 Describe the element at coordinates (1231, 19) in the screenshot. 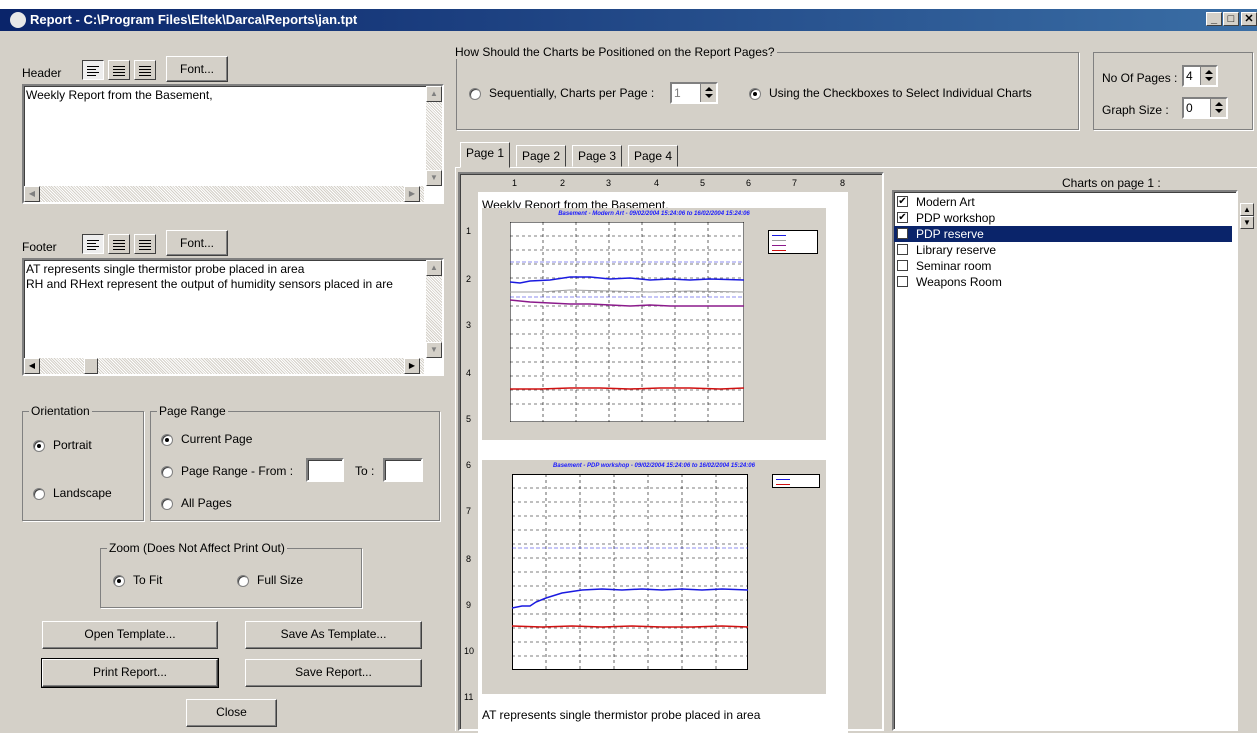

I see `maximize-button: □` at that location.